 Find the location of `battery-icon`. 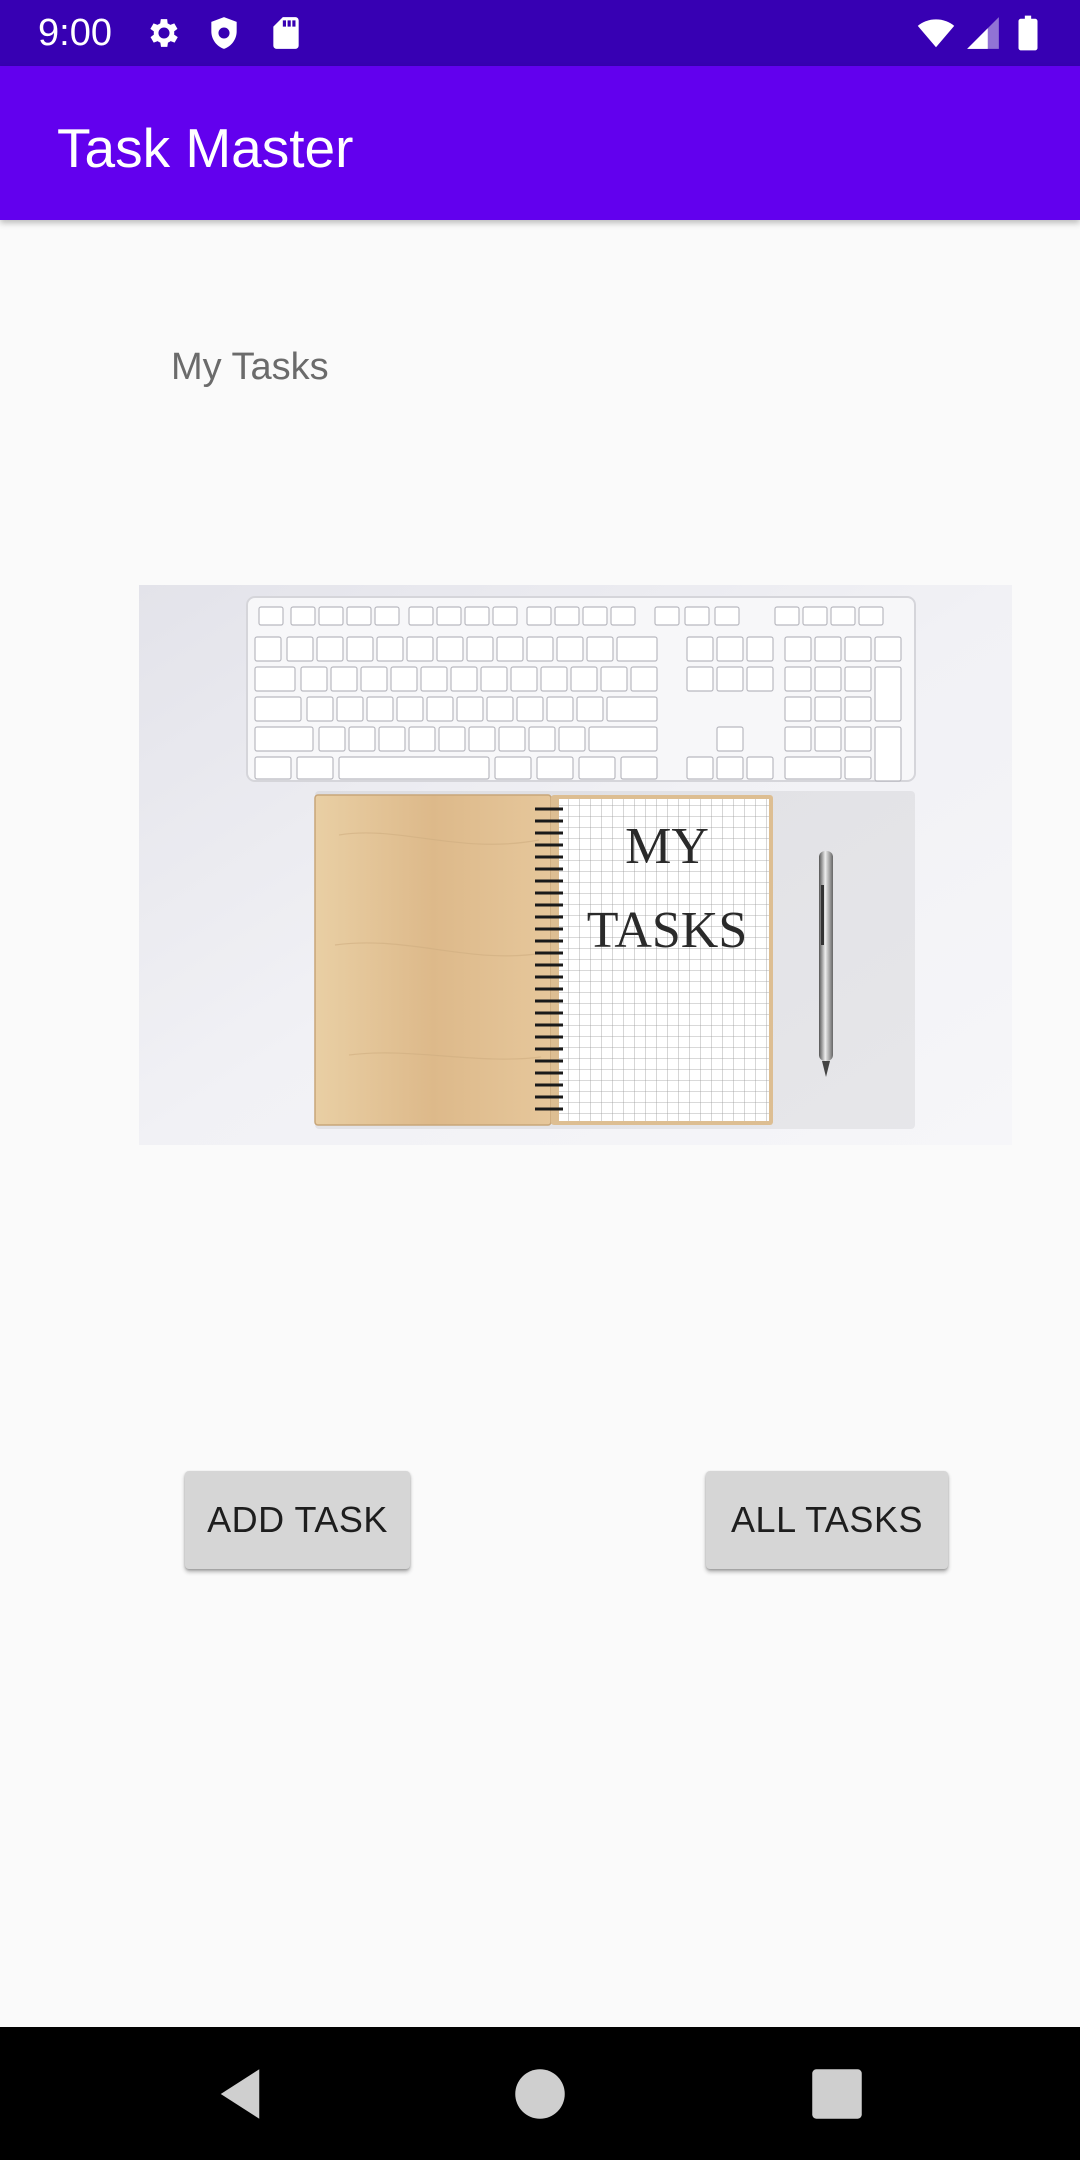

battery-icon is located at coordinates (1028, 33).